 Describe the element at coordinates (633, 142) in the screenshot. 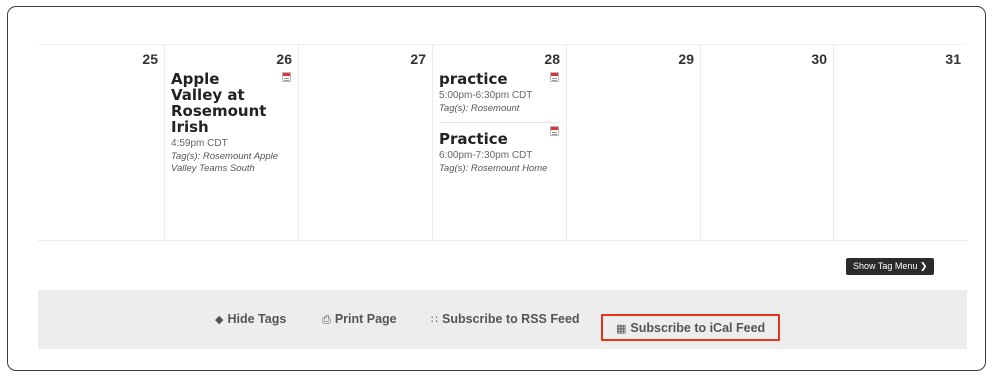

I see `day-cell: 29` at that location.